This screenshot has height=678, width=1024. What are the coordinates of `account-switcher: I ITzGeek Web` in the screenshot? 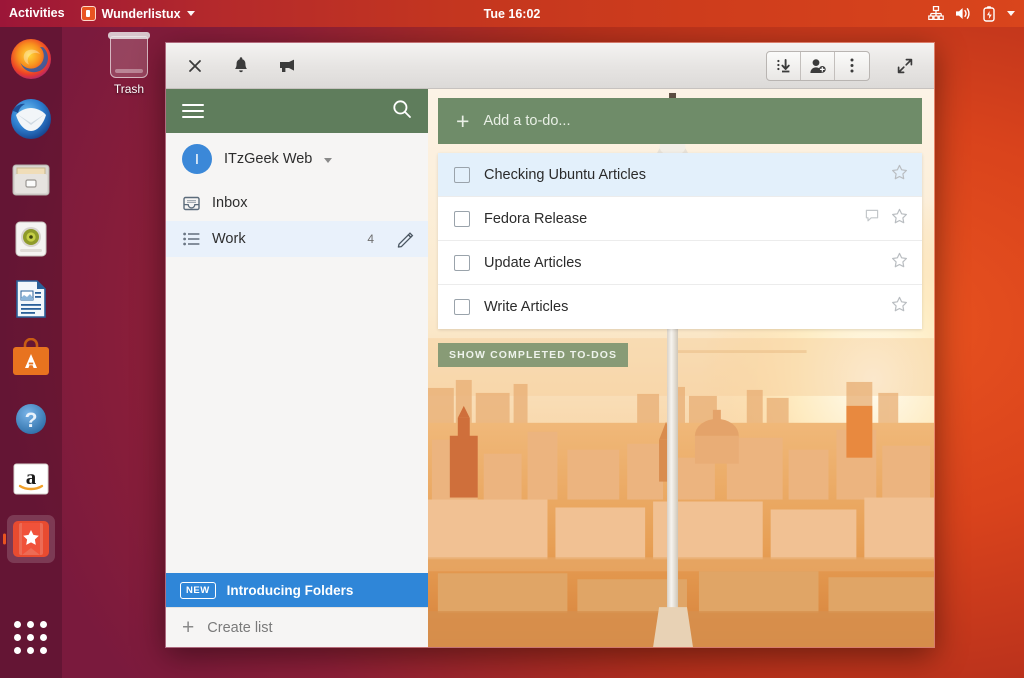 It's located at (297, 159).